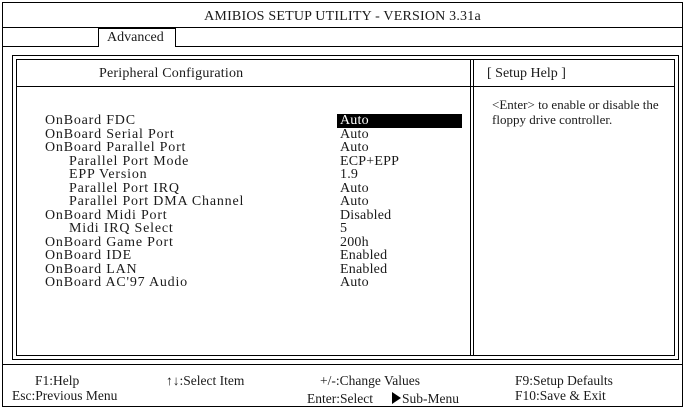 The width and height of the screenshot is (687, 410). I want to click on footer-setup-defaults: F9:Setup Defaults, so click(564, 380).